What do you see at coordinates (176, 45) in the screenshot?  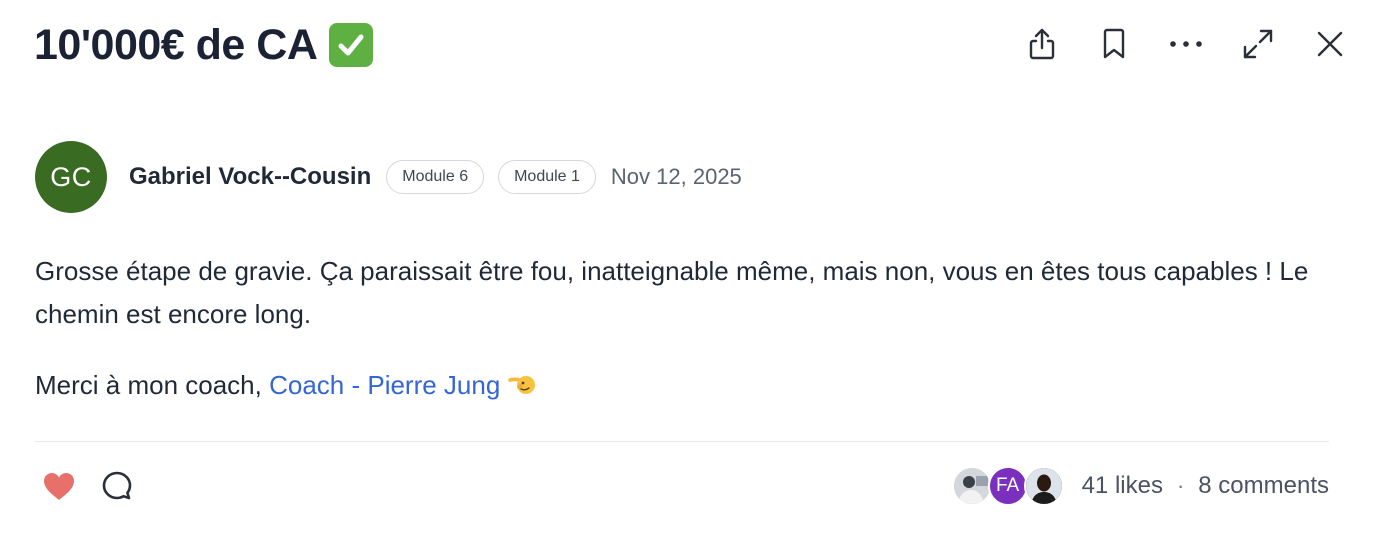 I see `post-title-text: 10'000€ de CA` at bounding box center [176, 45].